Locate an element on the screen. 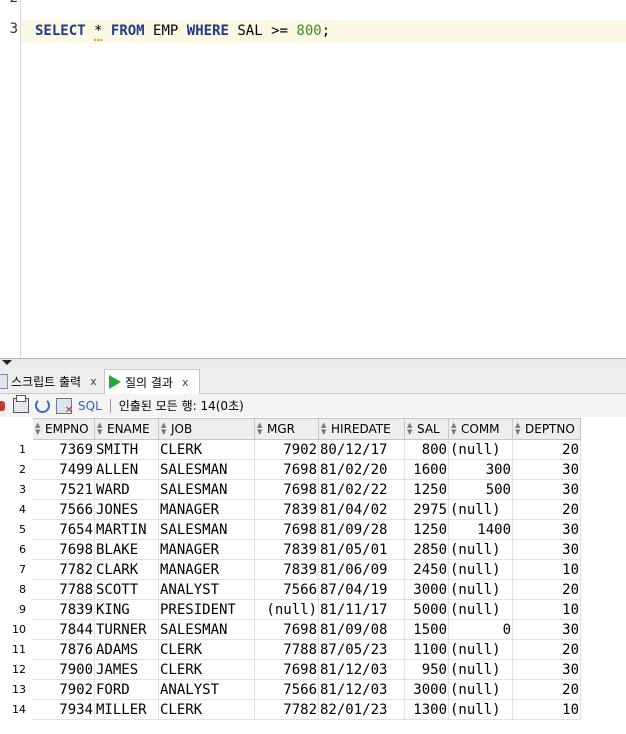 The image size is (626, 734). refresh-icon is located at coordinates (42, 405).